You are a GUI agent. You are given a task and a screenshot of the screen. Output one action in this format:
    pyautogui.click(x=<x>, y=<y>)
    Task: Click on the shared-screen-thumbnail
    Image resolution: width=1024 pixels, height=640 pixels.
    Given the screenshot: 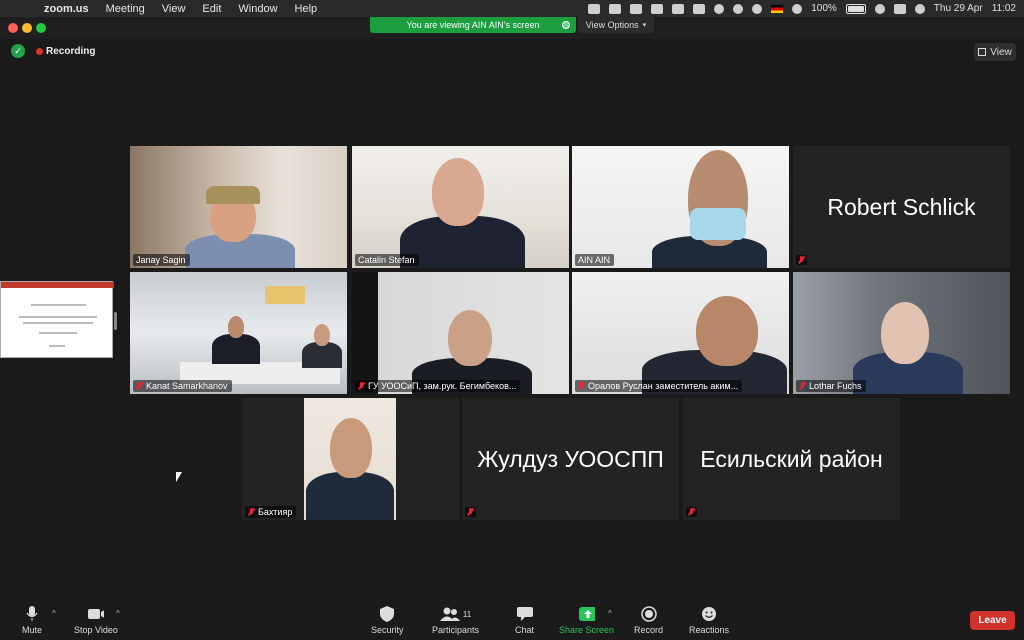 What is the action you would take?
    pyautogui.click(x=57, y=319)
    